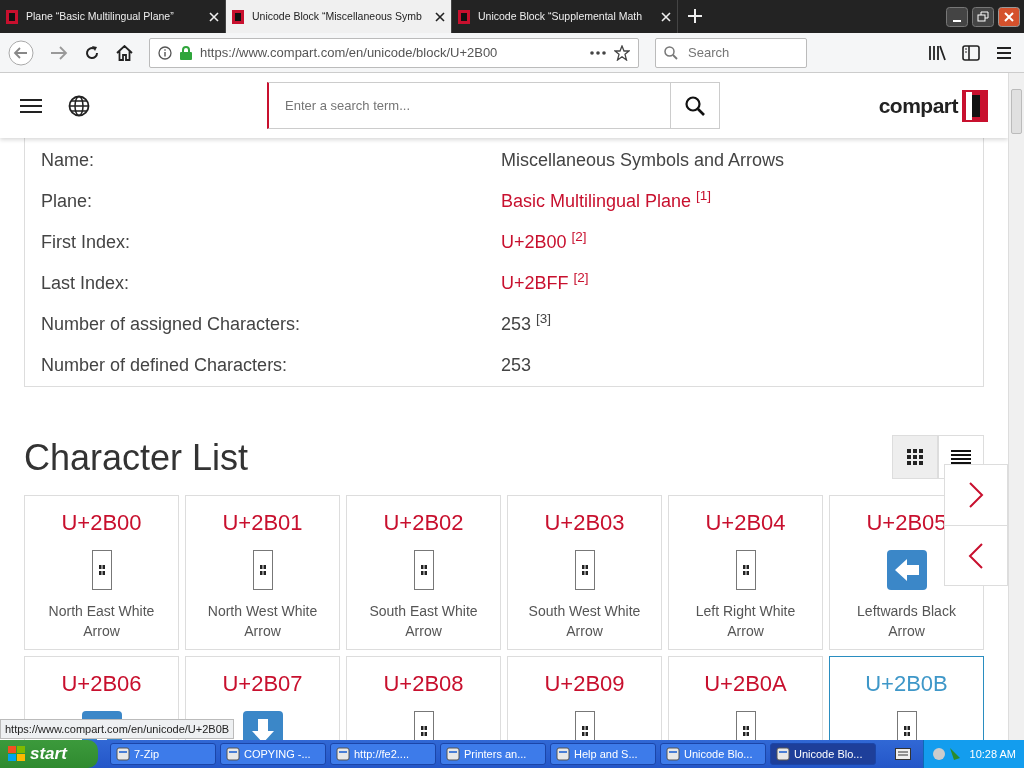 The width and height of the screenshot is (1024, 768). I want to click on chevron-left-icon, so click(976, 555).